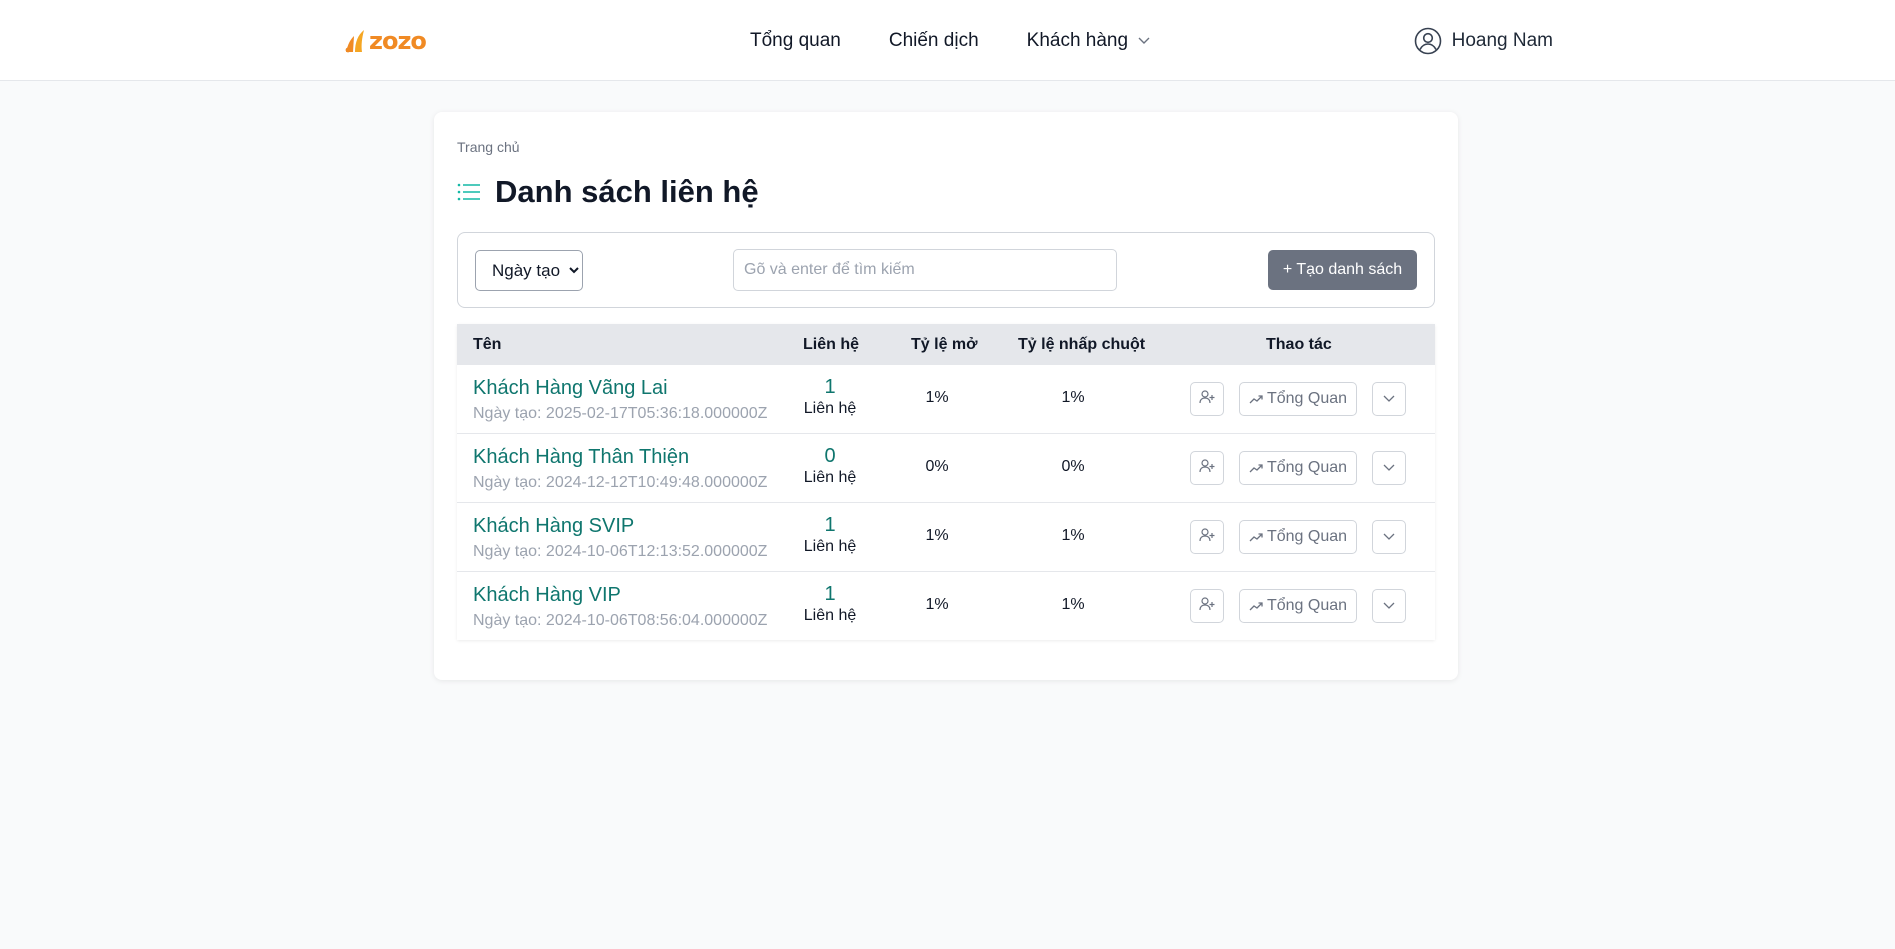 Image resolution: width=1895 pixels, height=949 pixels. Describe the element at coordinates (620, 551) in the screenshot. I see `created-date: Ngày tạo: 2024-10-06T12:13:52.000000Z` at that location.